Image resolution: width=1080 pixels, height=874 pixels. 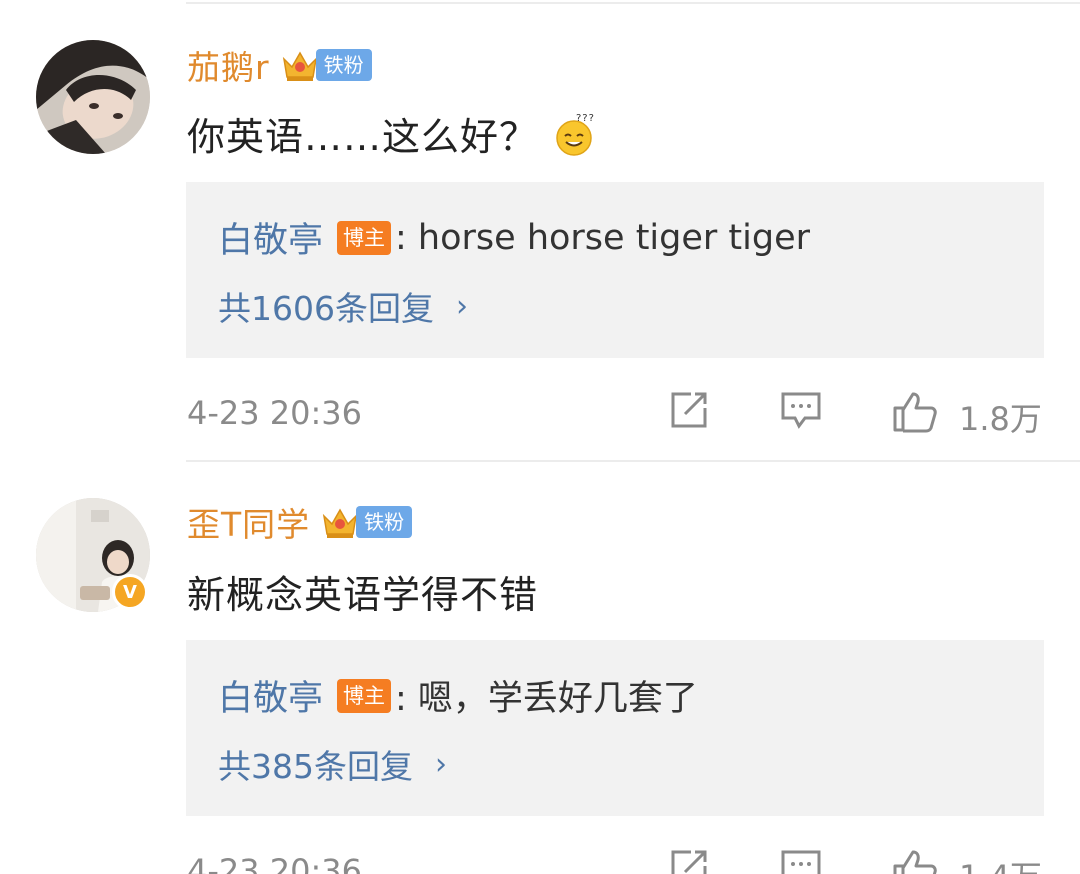 I want to click on name-row: 茄鹅r 铁粉, so click(x=279, y=65).